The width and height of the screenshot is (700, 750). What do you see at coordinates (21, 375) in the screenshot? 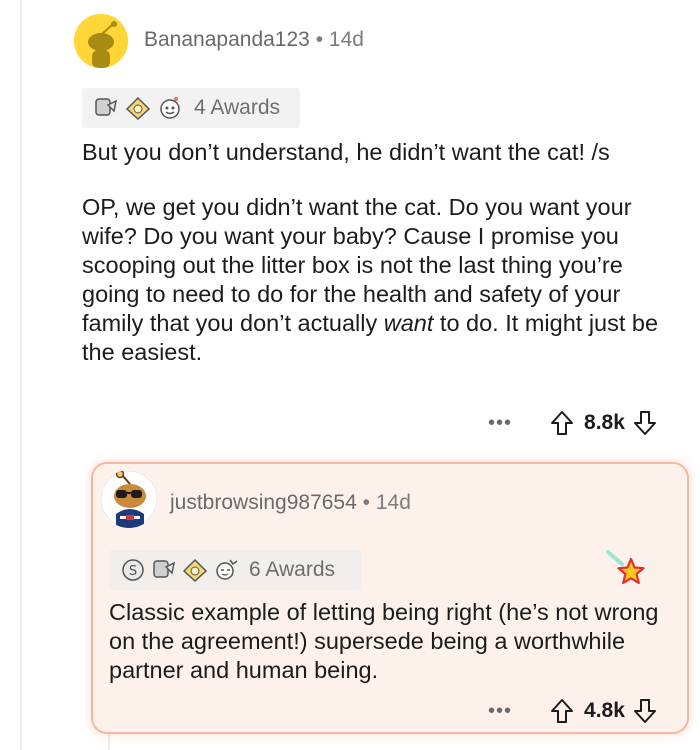
I see `thread-line` at bounding box center [21, 375].